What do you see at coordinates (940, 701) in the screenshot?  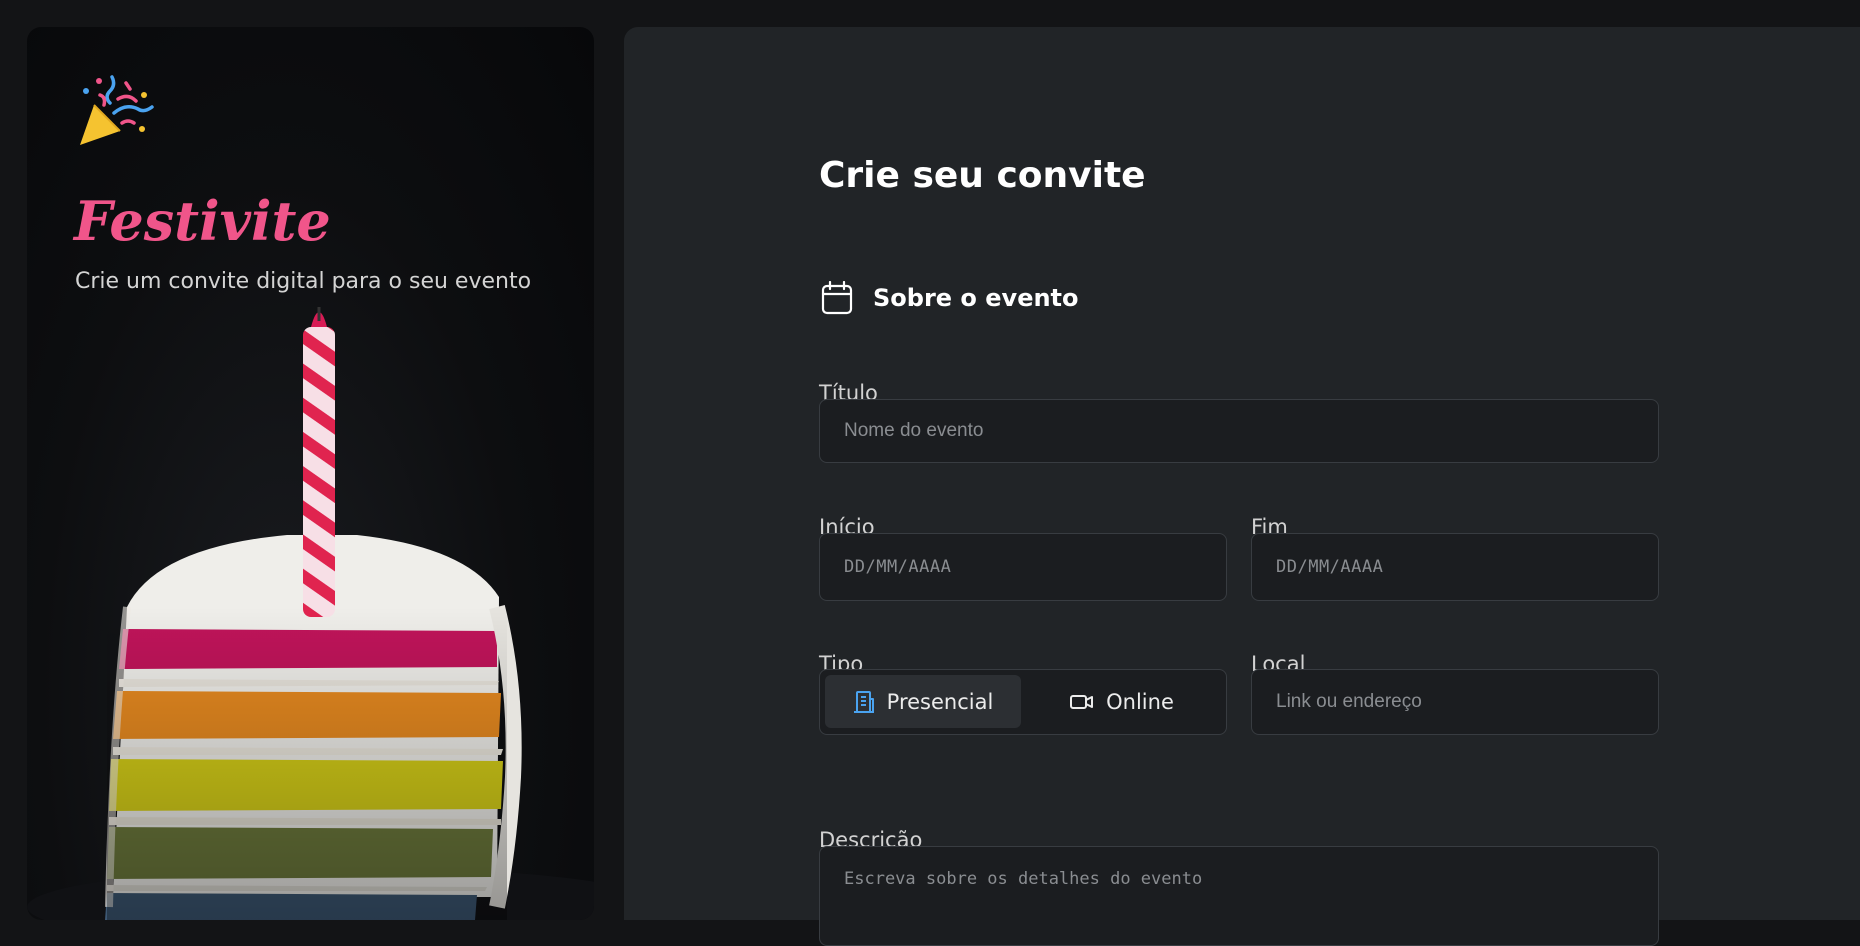 I see `presencial-label: Presencial` at bounding box center [940, 701].